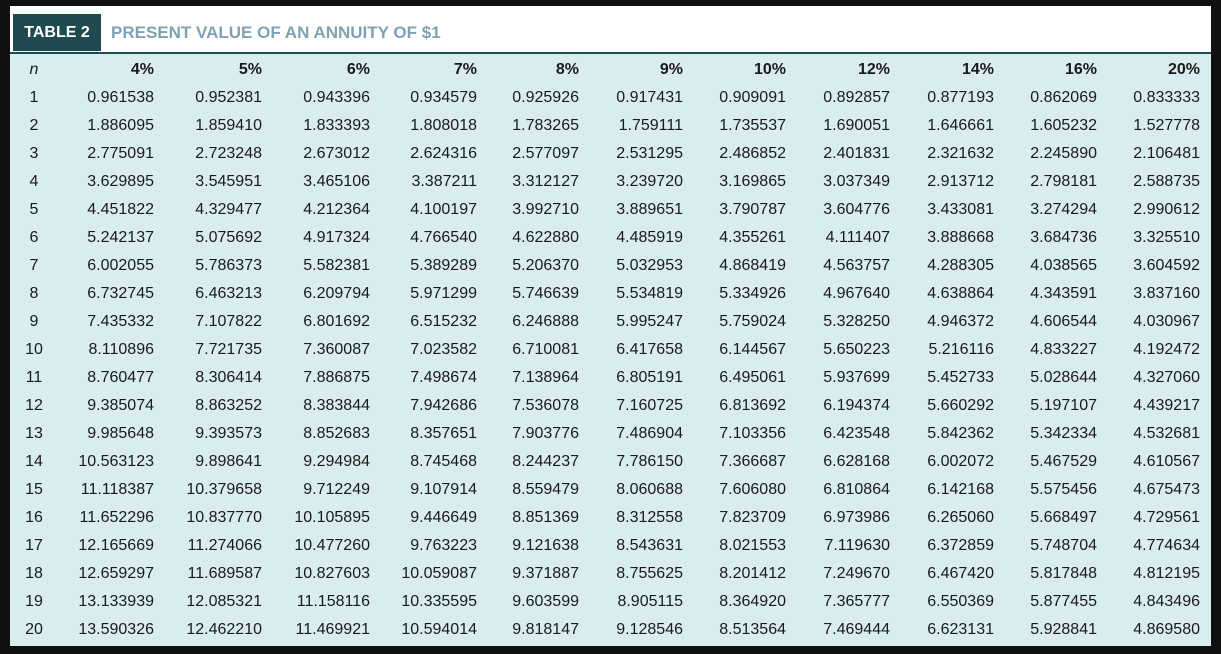  What do you see at coordinates (116, 629) in the screenshot?
I see `value-cell: 13.590326` at bounding box center [116, 629].